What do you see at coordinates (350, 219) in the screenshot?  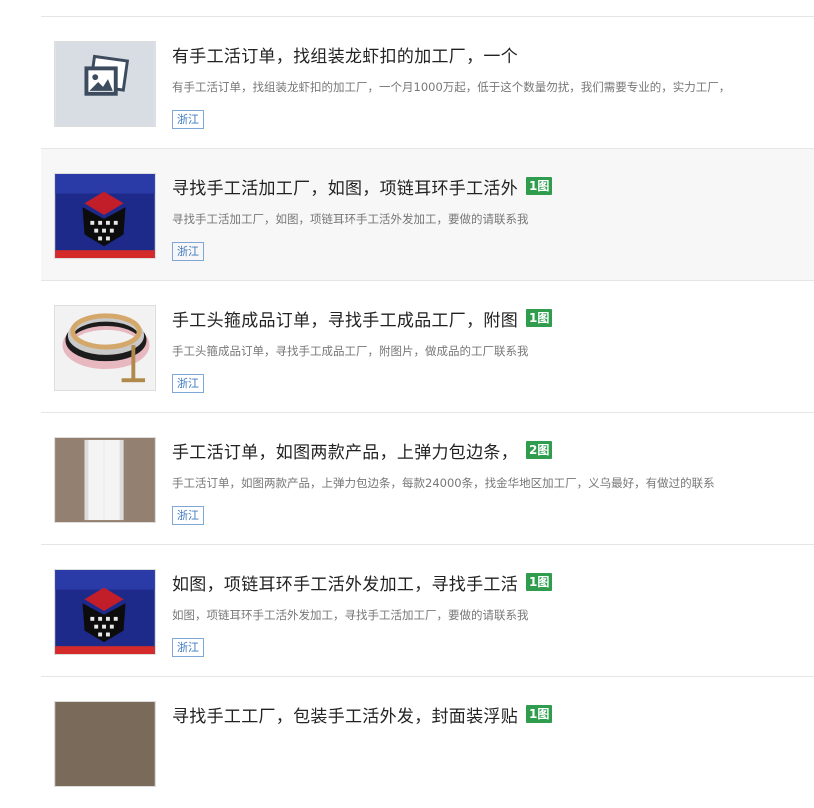 I see `listing-description: 寻找手工活加工厂，如图，项链耳环手工活外发加工，要做的请联系我` at bounding box center [350, 219].